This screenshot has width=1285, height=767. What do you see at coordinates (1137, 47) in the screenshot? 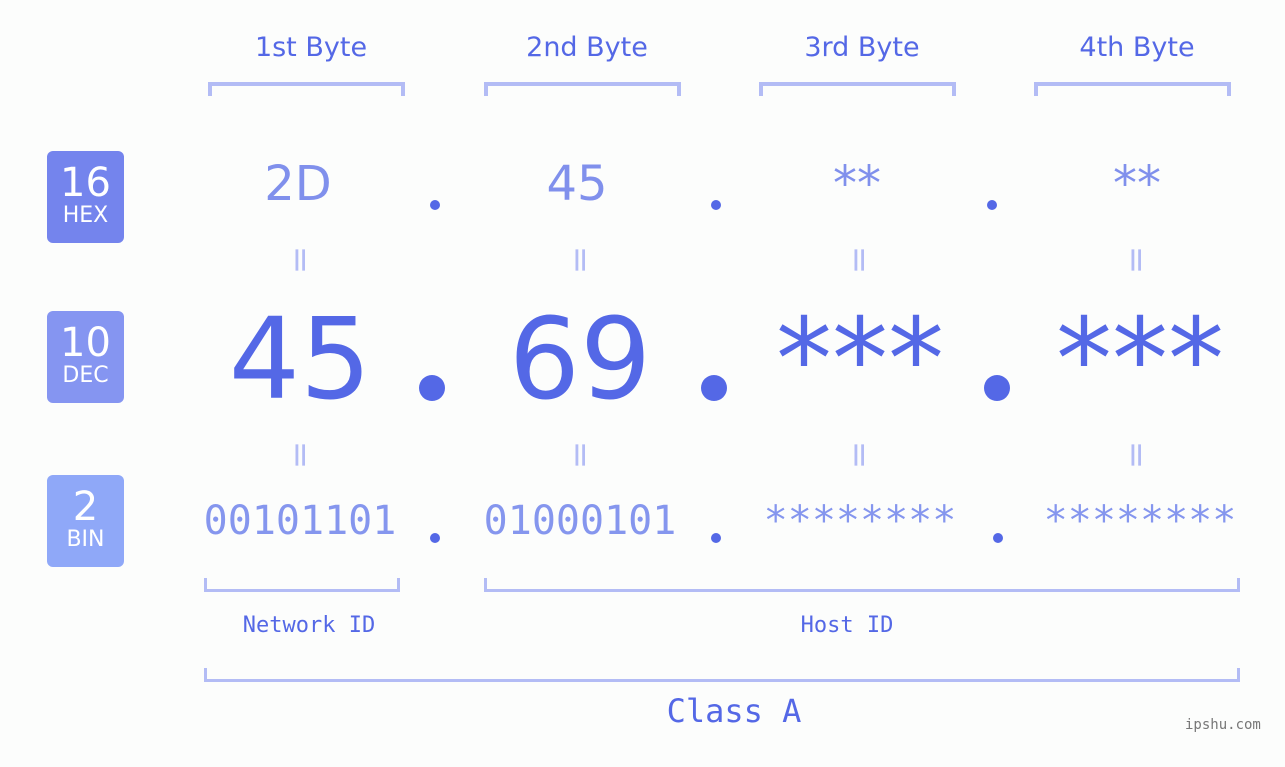
I see `byte-header-4: 4th Byte` at bounding box center [1137, 47].